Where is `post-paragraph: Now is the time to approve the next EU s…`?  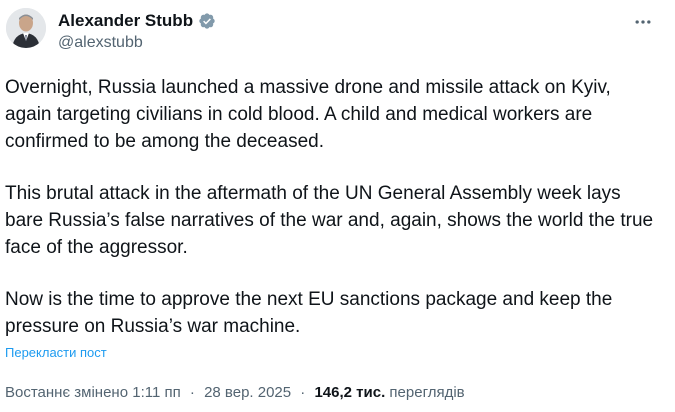 post-paragraph: Now is the time to approve the next EU s… is located at coordinates (309, 313).